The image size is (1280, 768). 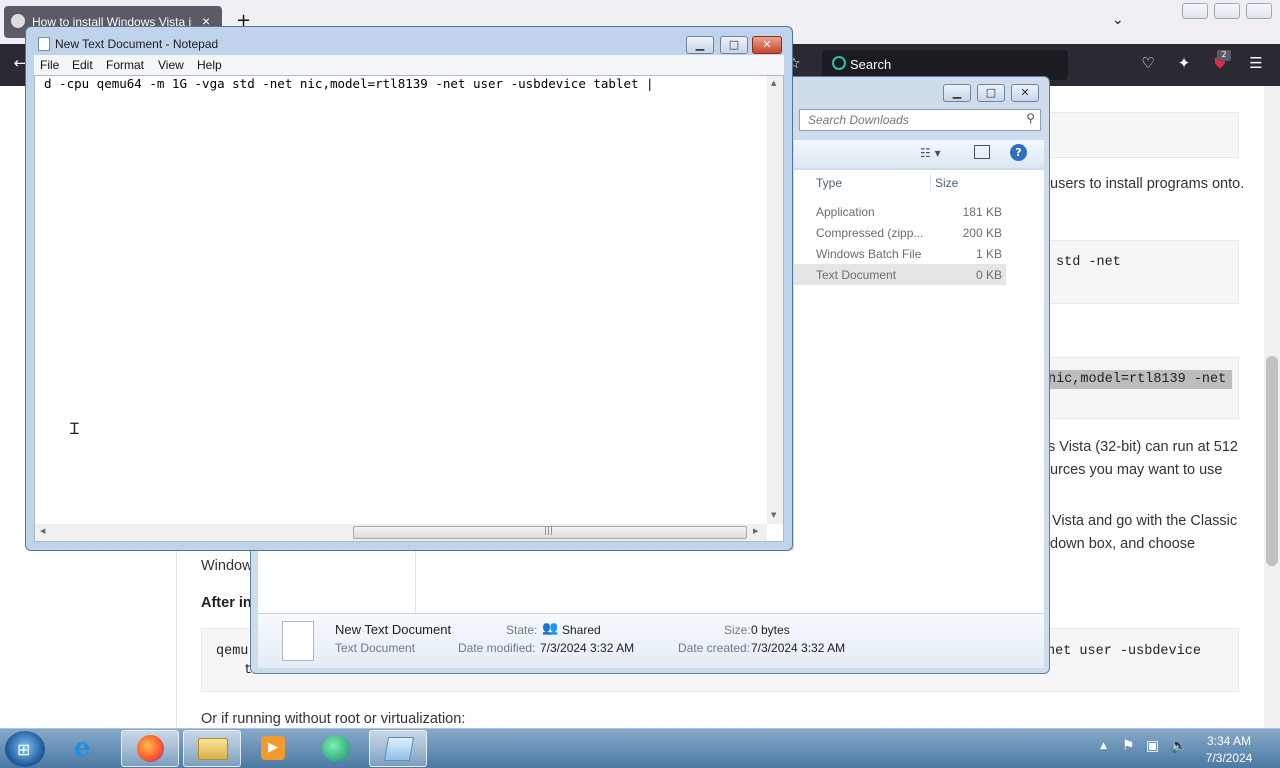 What do you see at coordinates (737, 630) in the screenshot?
I see `details-size-label: Size:` at bounding box center [737, 630].